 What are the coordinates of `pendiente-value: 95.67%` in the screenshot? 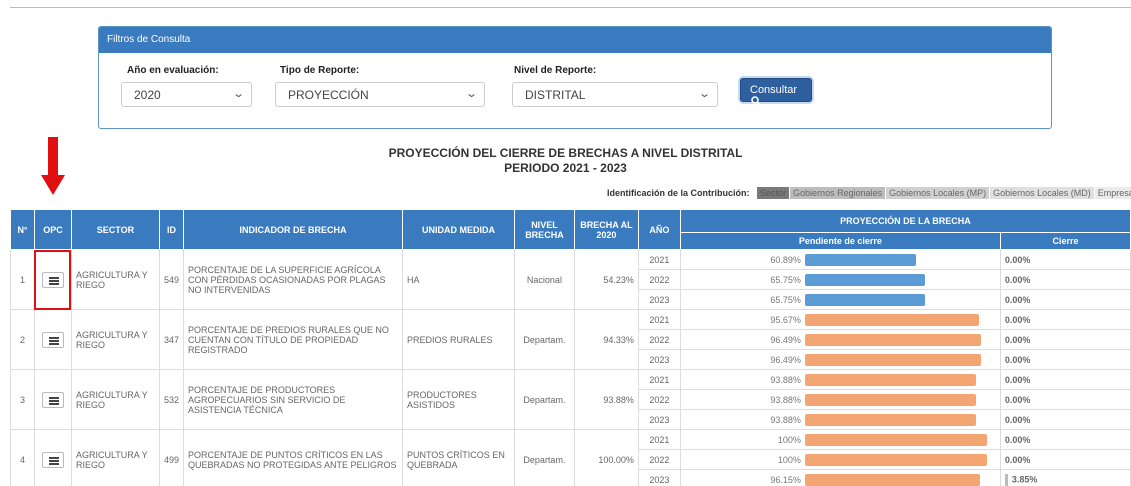 It's located at (785, 319).